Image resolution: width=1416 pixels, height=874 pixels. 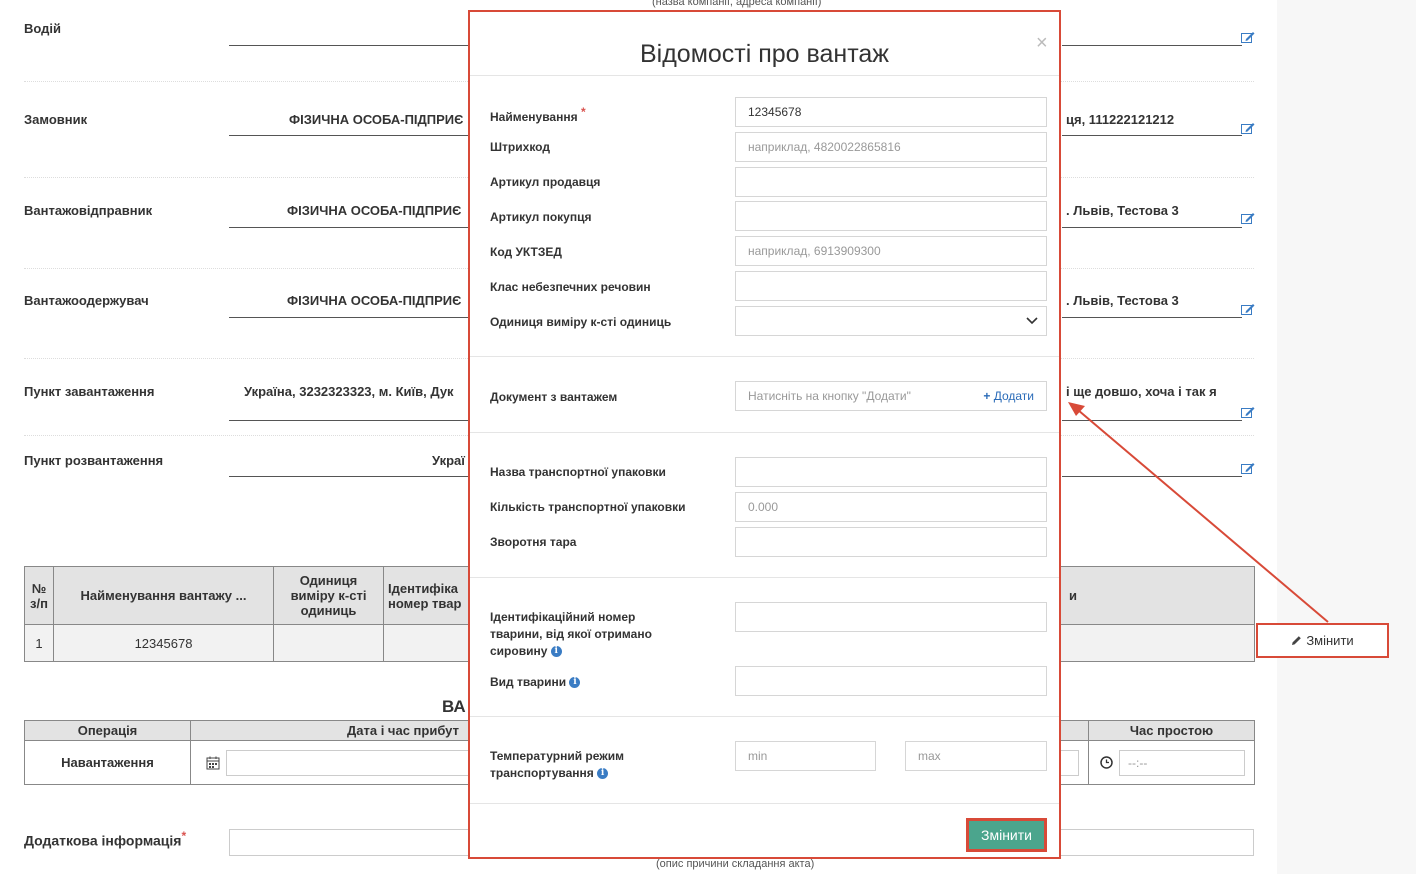 What do you see at coordinates (39, 595) in the screenshot?
I see `cargo-col-number: № з/п` at bounding box center [39, 595].